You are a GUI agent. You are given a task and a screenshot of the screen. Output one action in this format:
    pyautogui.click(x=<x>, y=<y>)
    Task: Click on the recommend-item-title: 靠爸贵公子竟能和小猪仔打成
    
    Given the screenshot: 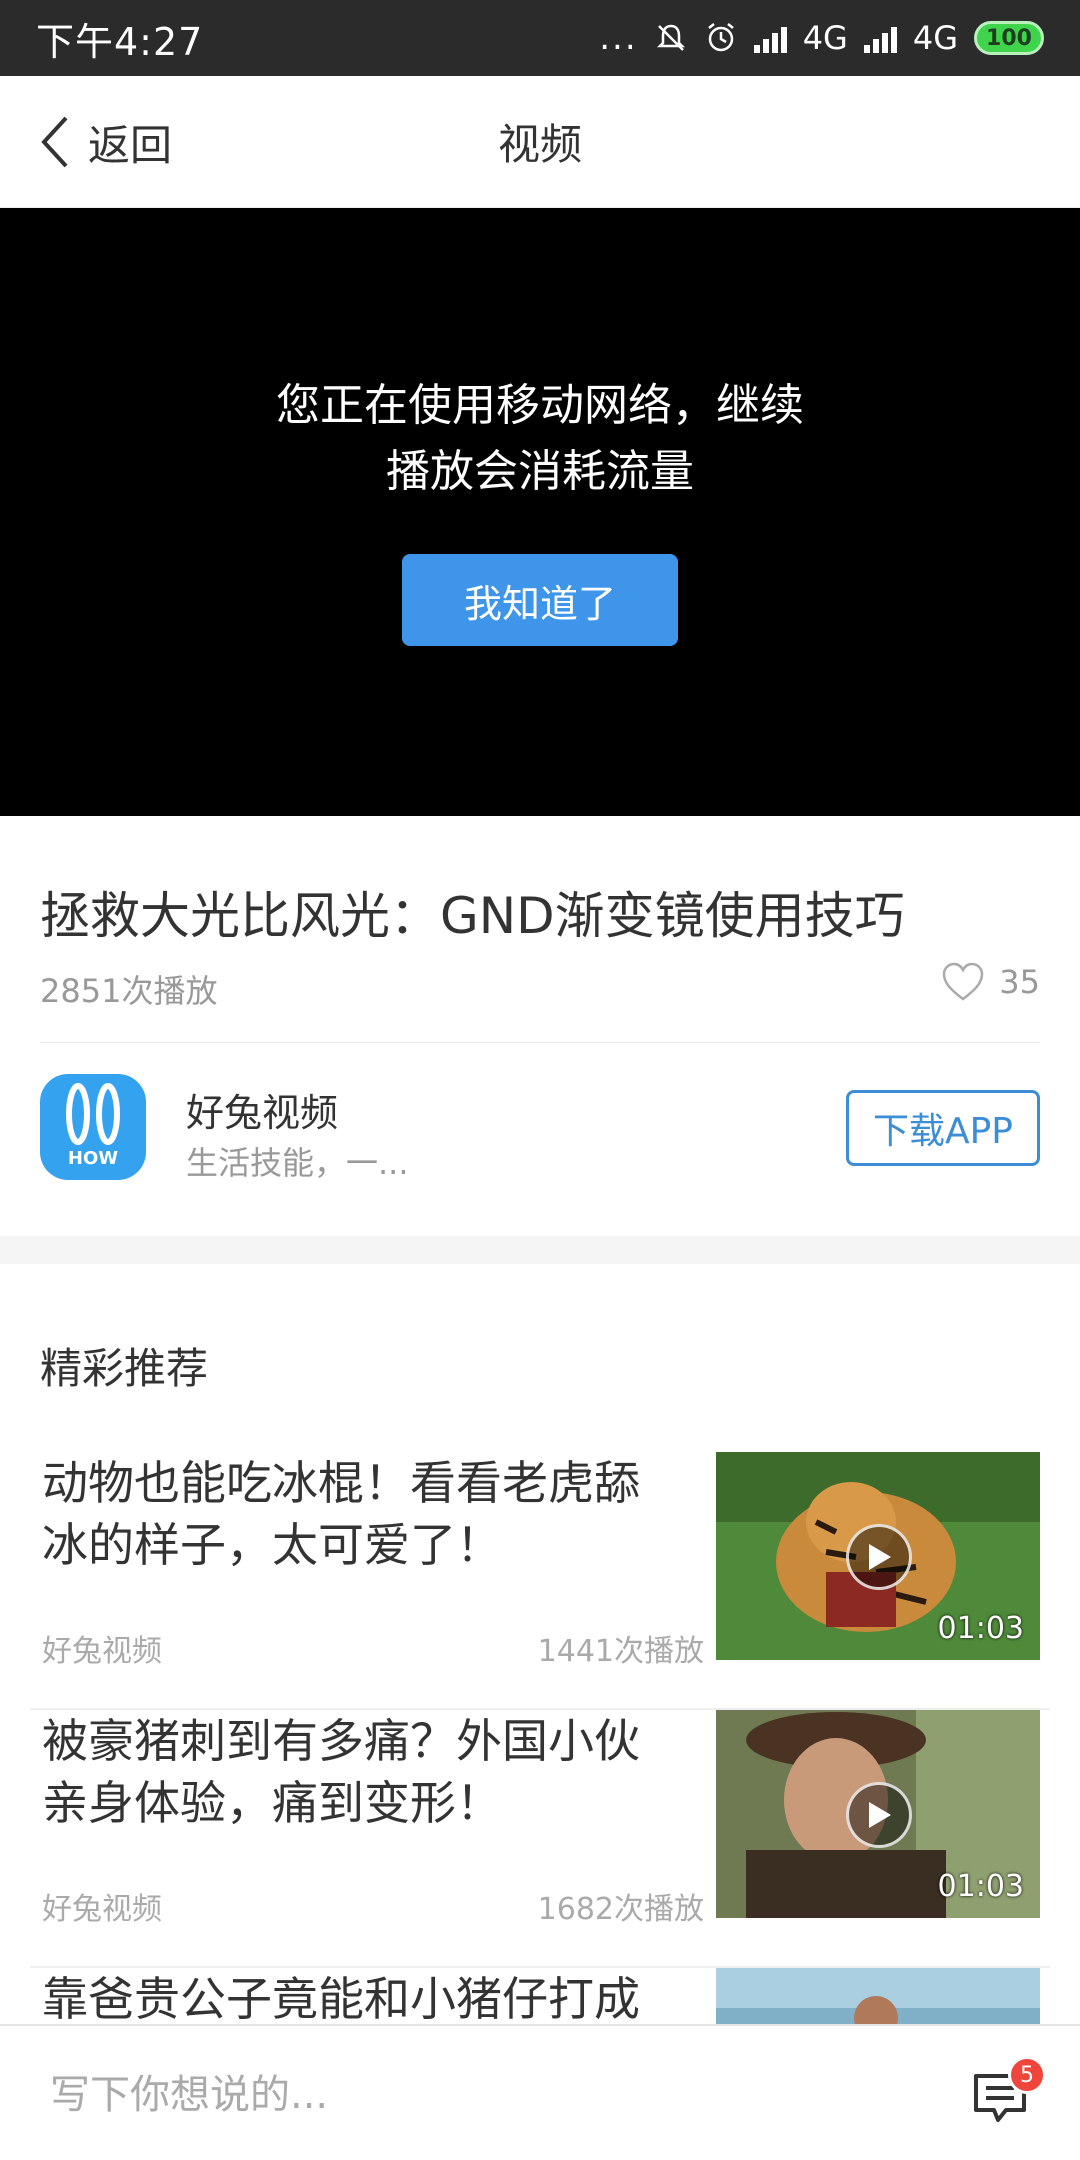 What is the action you would take?
    pyautogui.click(x=367, y=1999)
    